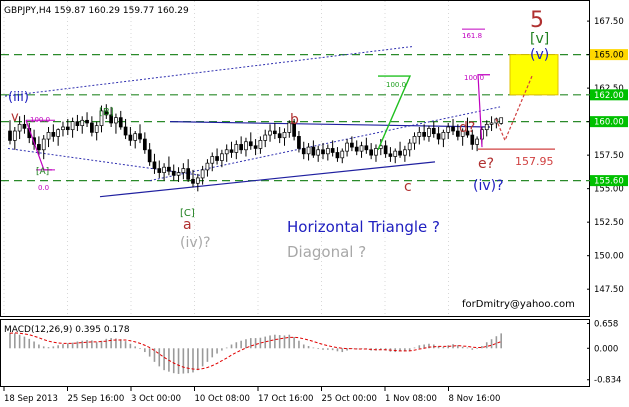  Describe the element at coordinates (606, 324) in the screenshot. I see `macd-tick-label: 0.658` at that location.